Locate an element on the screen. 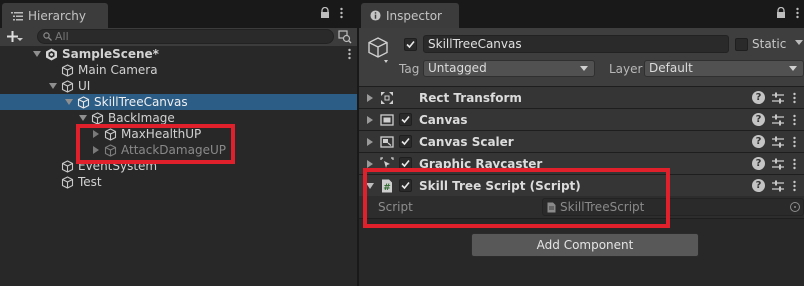  hierarchy-item-maxhealthup: MaxHealthUP is located at coordinates (178, 134).